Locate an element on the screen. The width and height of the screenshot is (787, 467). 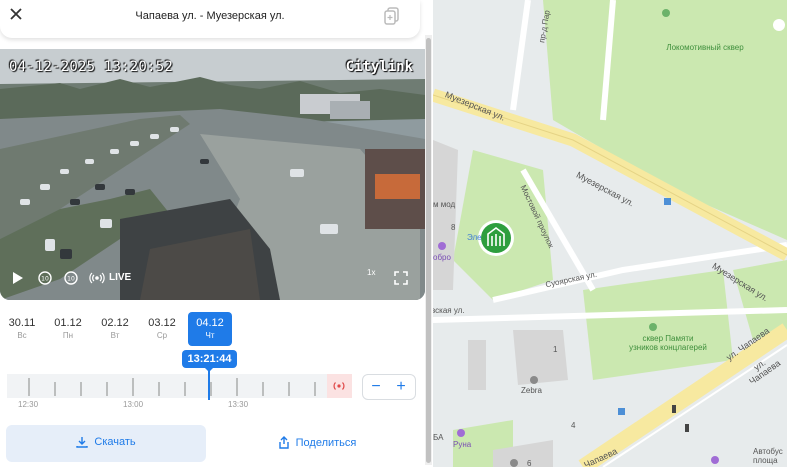
map-label-poi: Zebra is located at coordinates (531, 390).